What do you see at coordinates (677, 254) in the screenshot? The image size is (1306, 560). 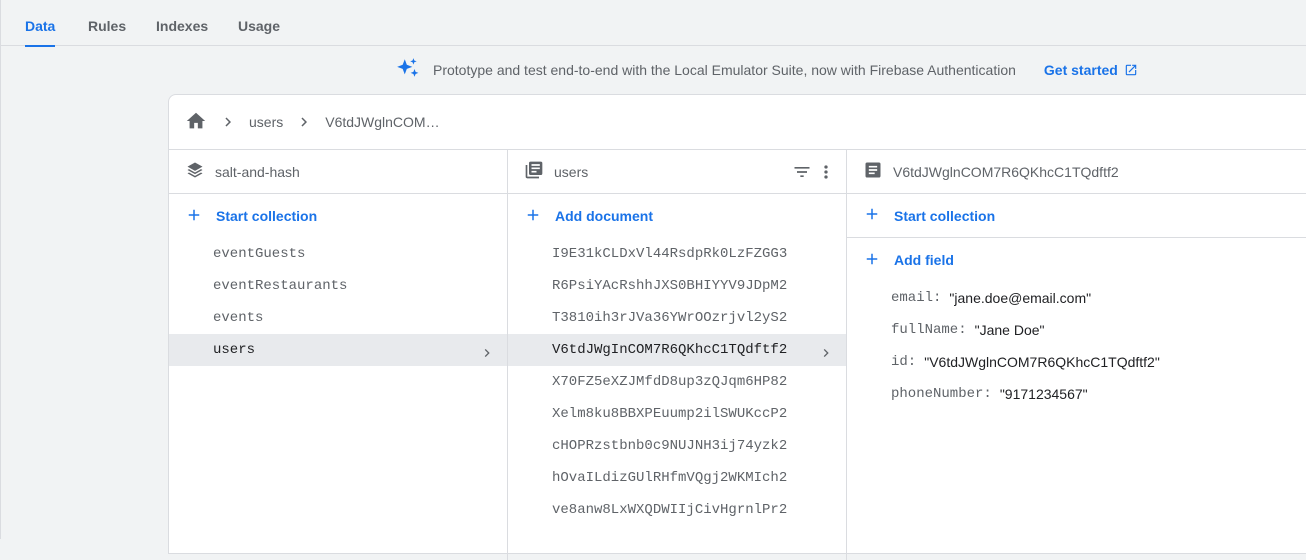 I see `document-item: I9E31kCLDxVl44RsdpRk0LzFZGG3` at bounding box center [677, 254].